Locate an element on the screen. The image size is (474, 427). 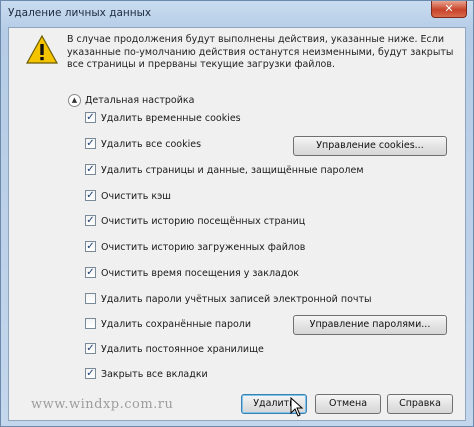
option-label: Удалить временные cookies is located at coordinates (171, 118).